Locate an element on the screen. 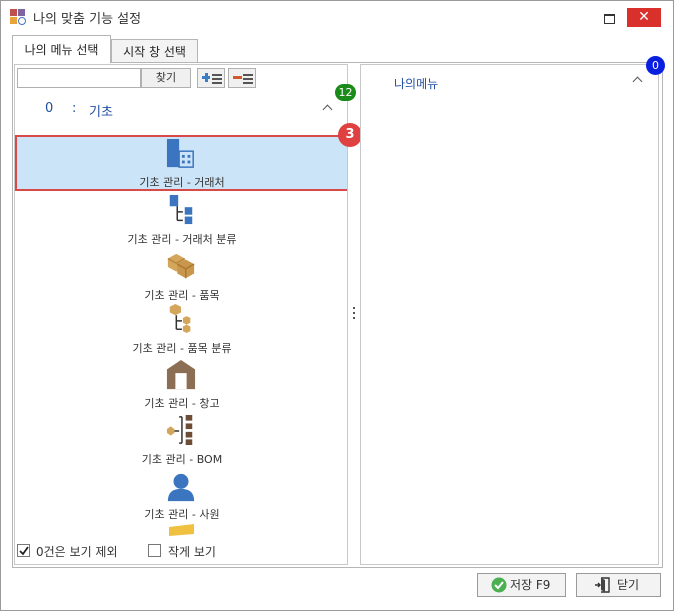 The image size is (674, 611). menu-item: 기초 관리 - BOM is located at coordinates (181, 443).